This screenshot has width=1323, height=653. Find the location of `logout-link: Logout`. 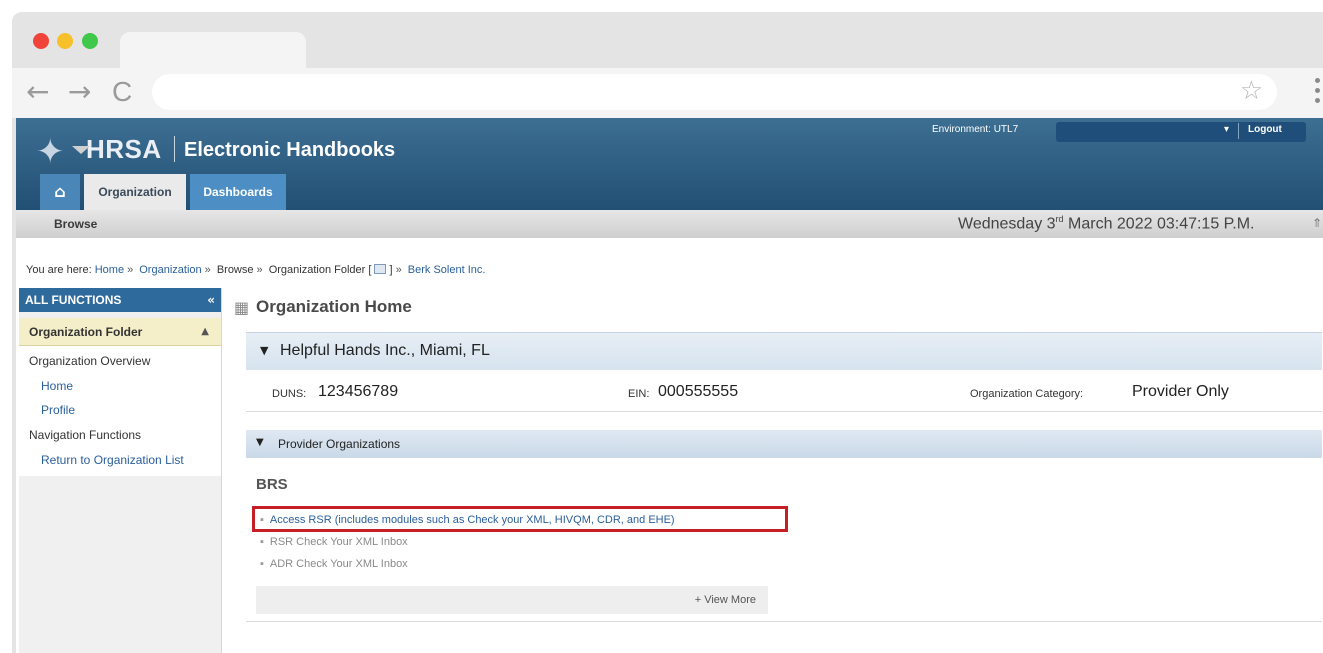

logout-link: Logout is located at coordinates (1265, 129).